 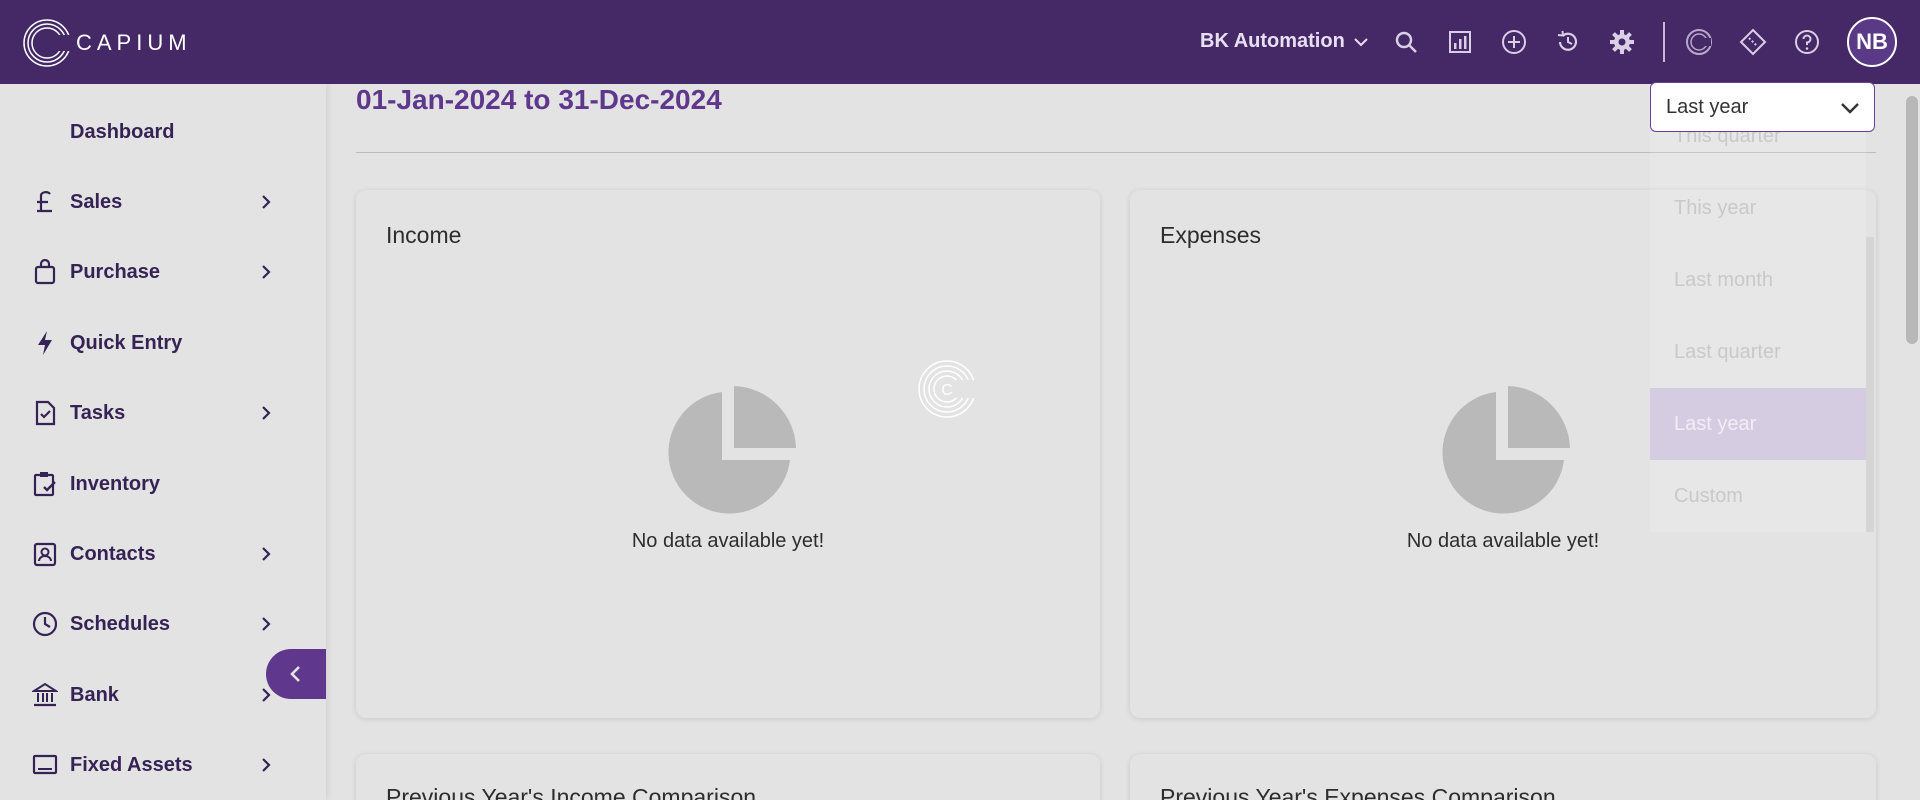 What do you see at coordinates (1707, 106) in the screenshot?
I see `period-select-value: Last year` at bounding box center [1707, 106].